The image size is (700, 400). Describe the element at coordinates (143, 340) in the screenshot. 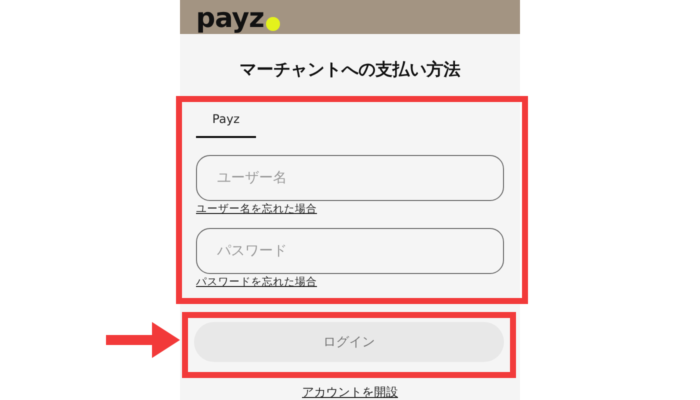

I see `arrow-icon` at that location.